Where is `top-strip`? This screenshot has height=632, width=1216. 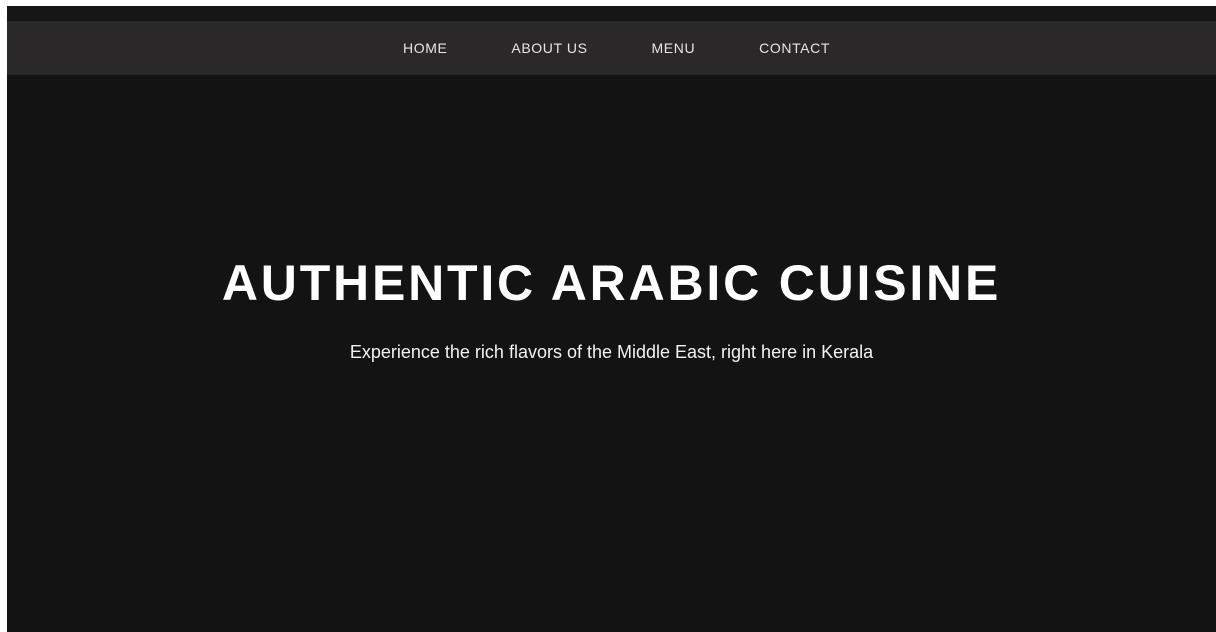
top-strip is located at coordinates (611, 13).